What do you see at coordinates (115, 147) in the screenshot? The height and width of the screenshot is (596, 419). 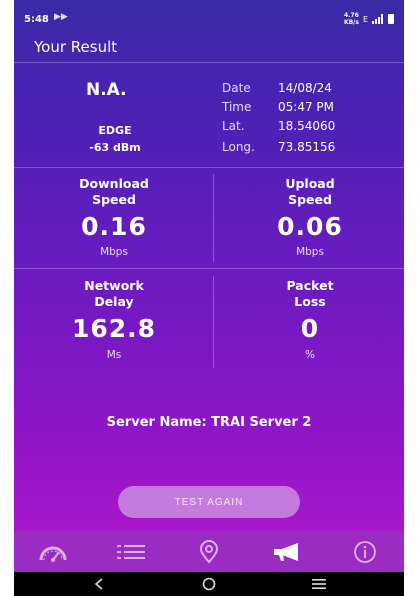 I see `signal-strength: -63 dBm` at bounding box center [115, 147].